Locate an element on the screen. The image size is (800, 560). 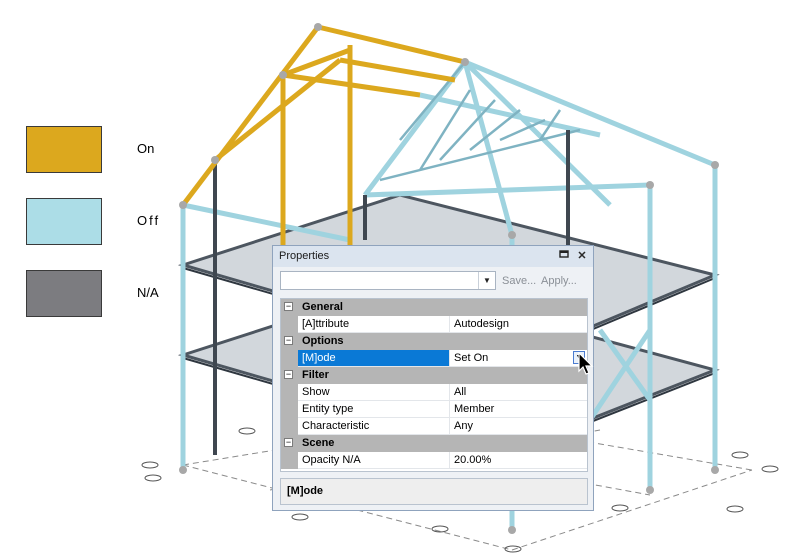
property-row-show: Show All is located at coordinates (434, 392).